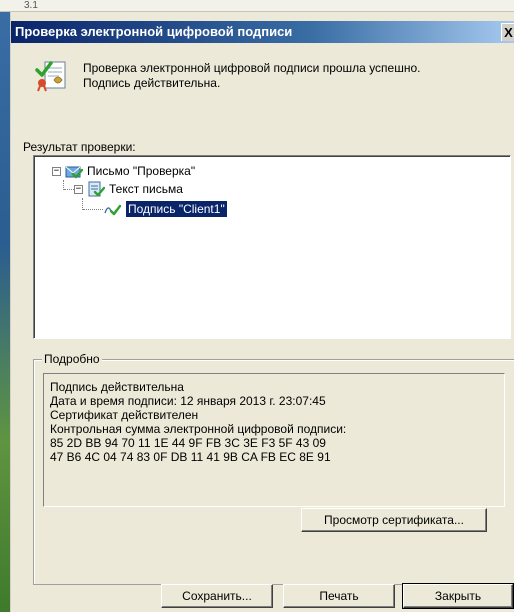 This screenshot has height=612, width=514. What do you see at coordinates (154, 31) in the screenshot?
I see `dialog-title: Проверка электронной цифровой подписи` at bounding box center [154, 31].